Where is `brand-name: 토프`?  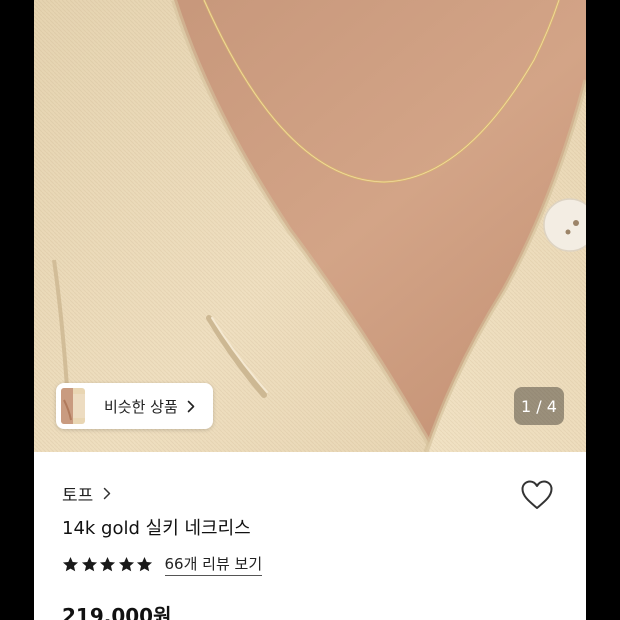
brand-name: 토프 is located at coordinates (78, 496).